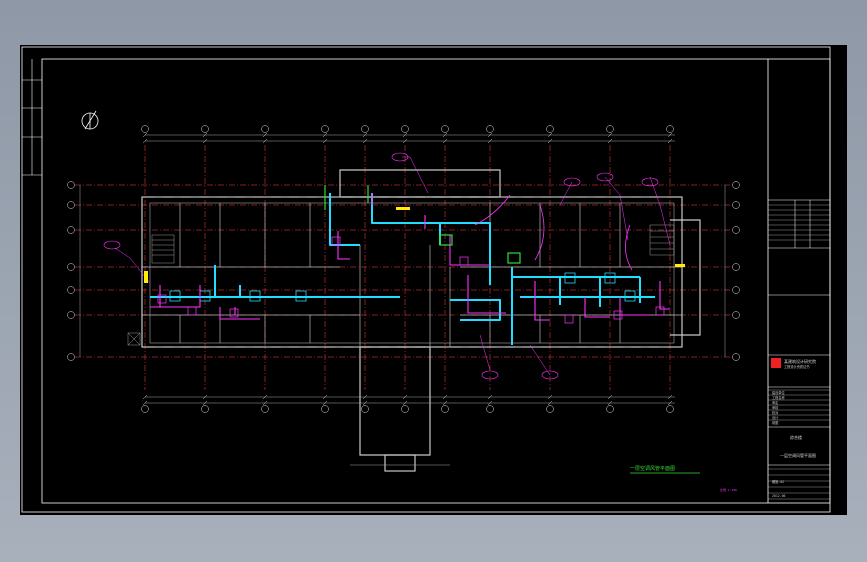  I want to click on scale-note: 比例 1:100, so click(728, 489).